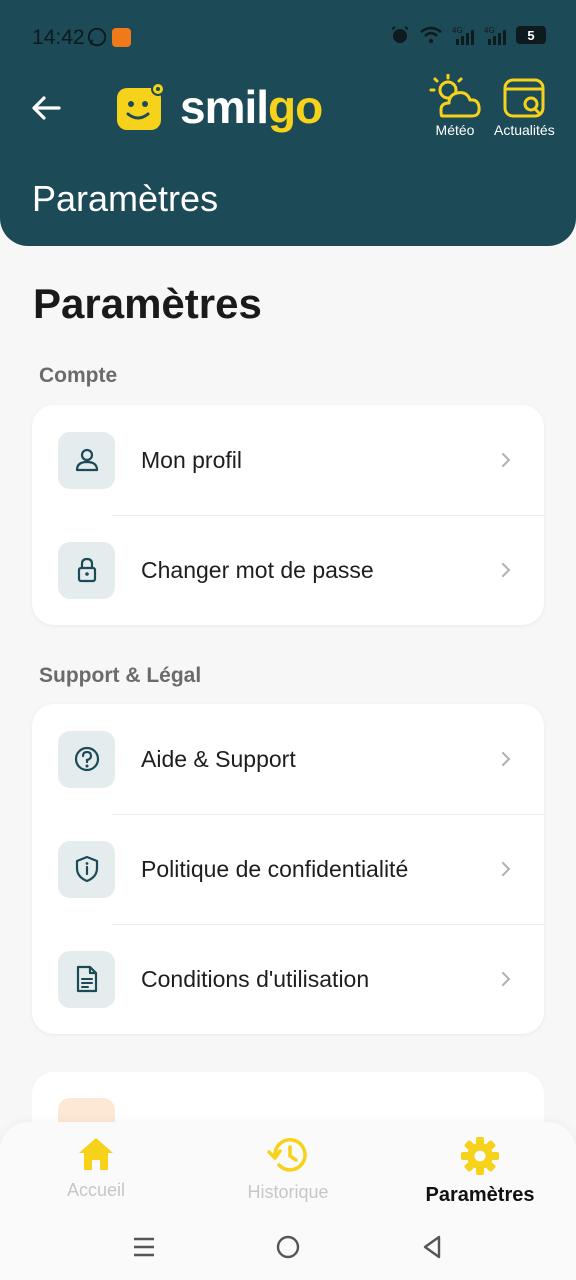  Describe the element at coordinates (96, 1190) in the screenshot. I see `nav-label: Accueil` at that location.